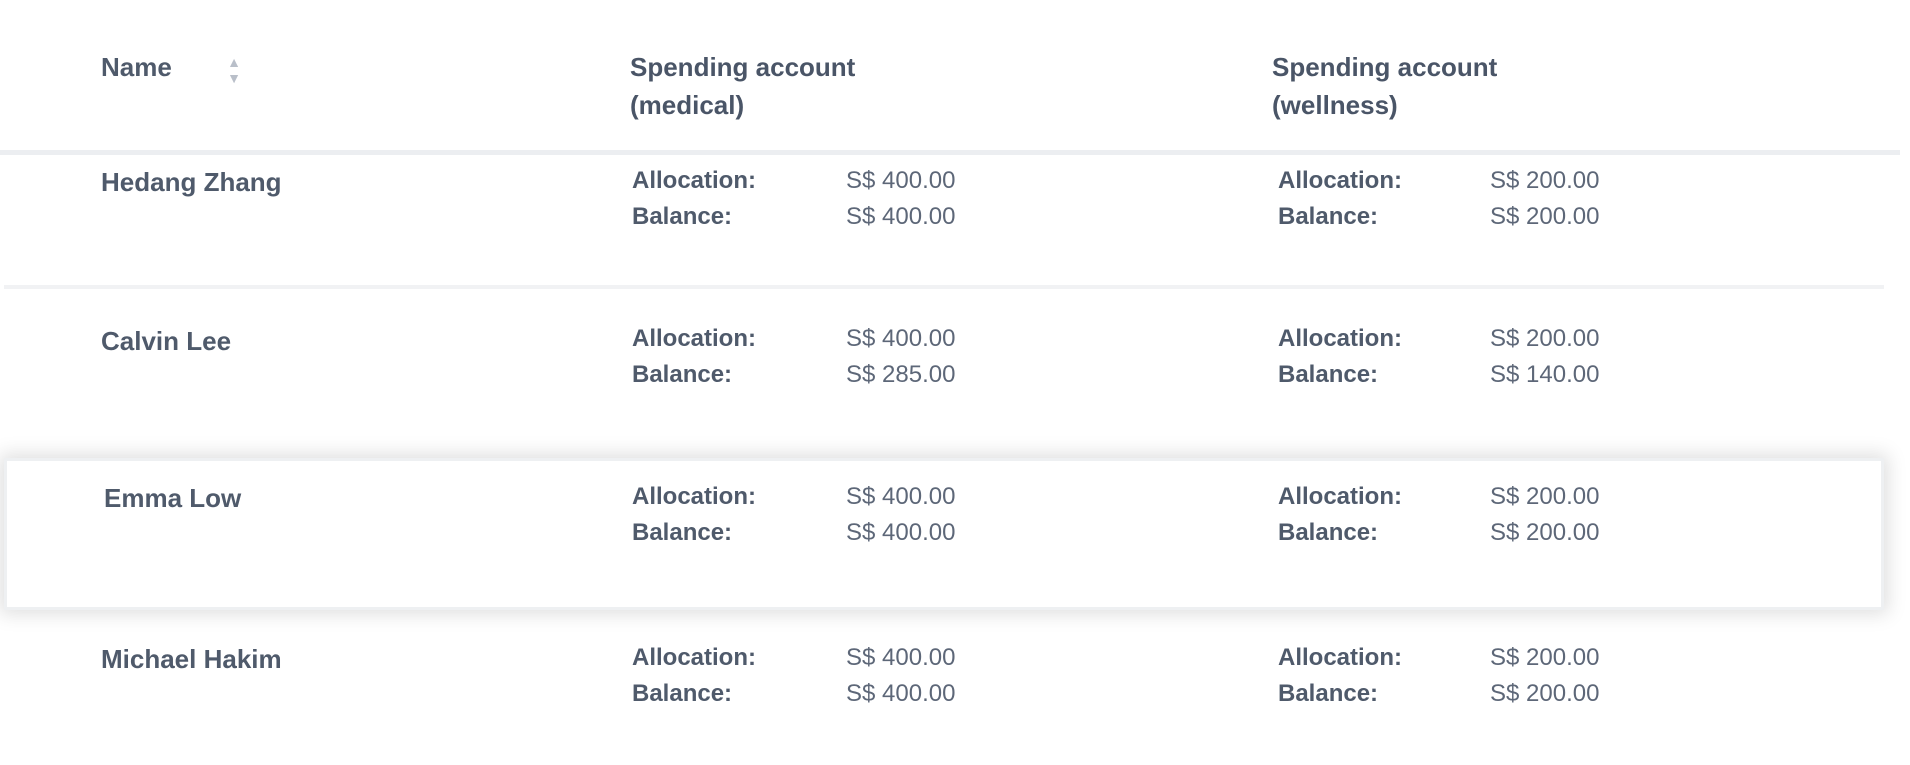 Image resolution: width=1910 pixels, height=765 pixels. Describe the element at coordinates (173, 498) in the screenshot. I see `employee-name: Emma Low` at that location.